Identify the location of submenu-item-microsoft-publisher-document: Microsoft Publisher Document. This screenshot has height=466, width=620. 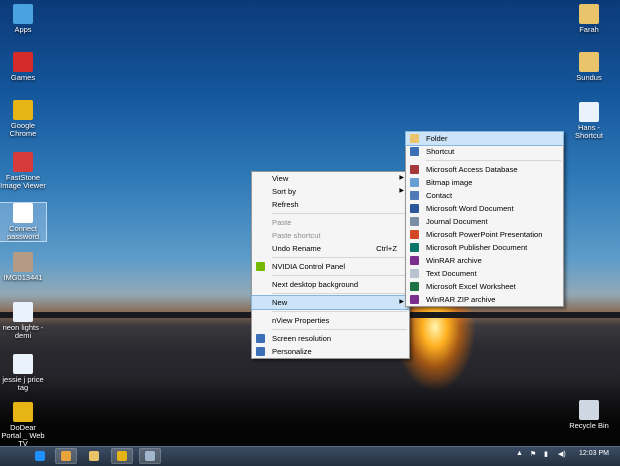
(484, 247).